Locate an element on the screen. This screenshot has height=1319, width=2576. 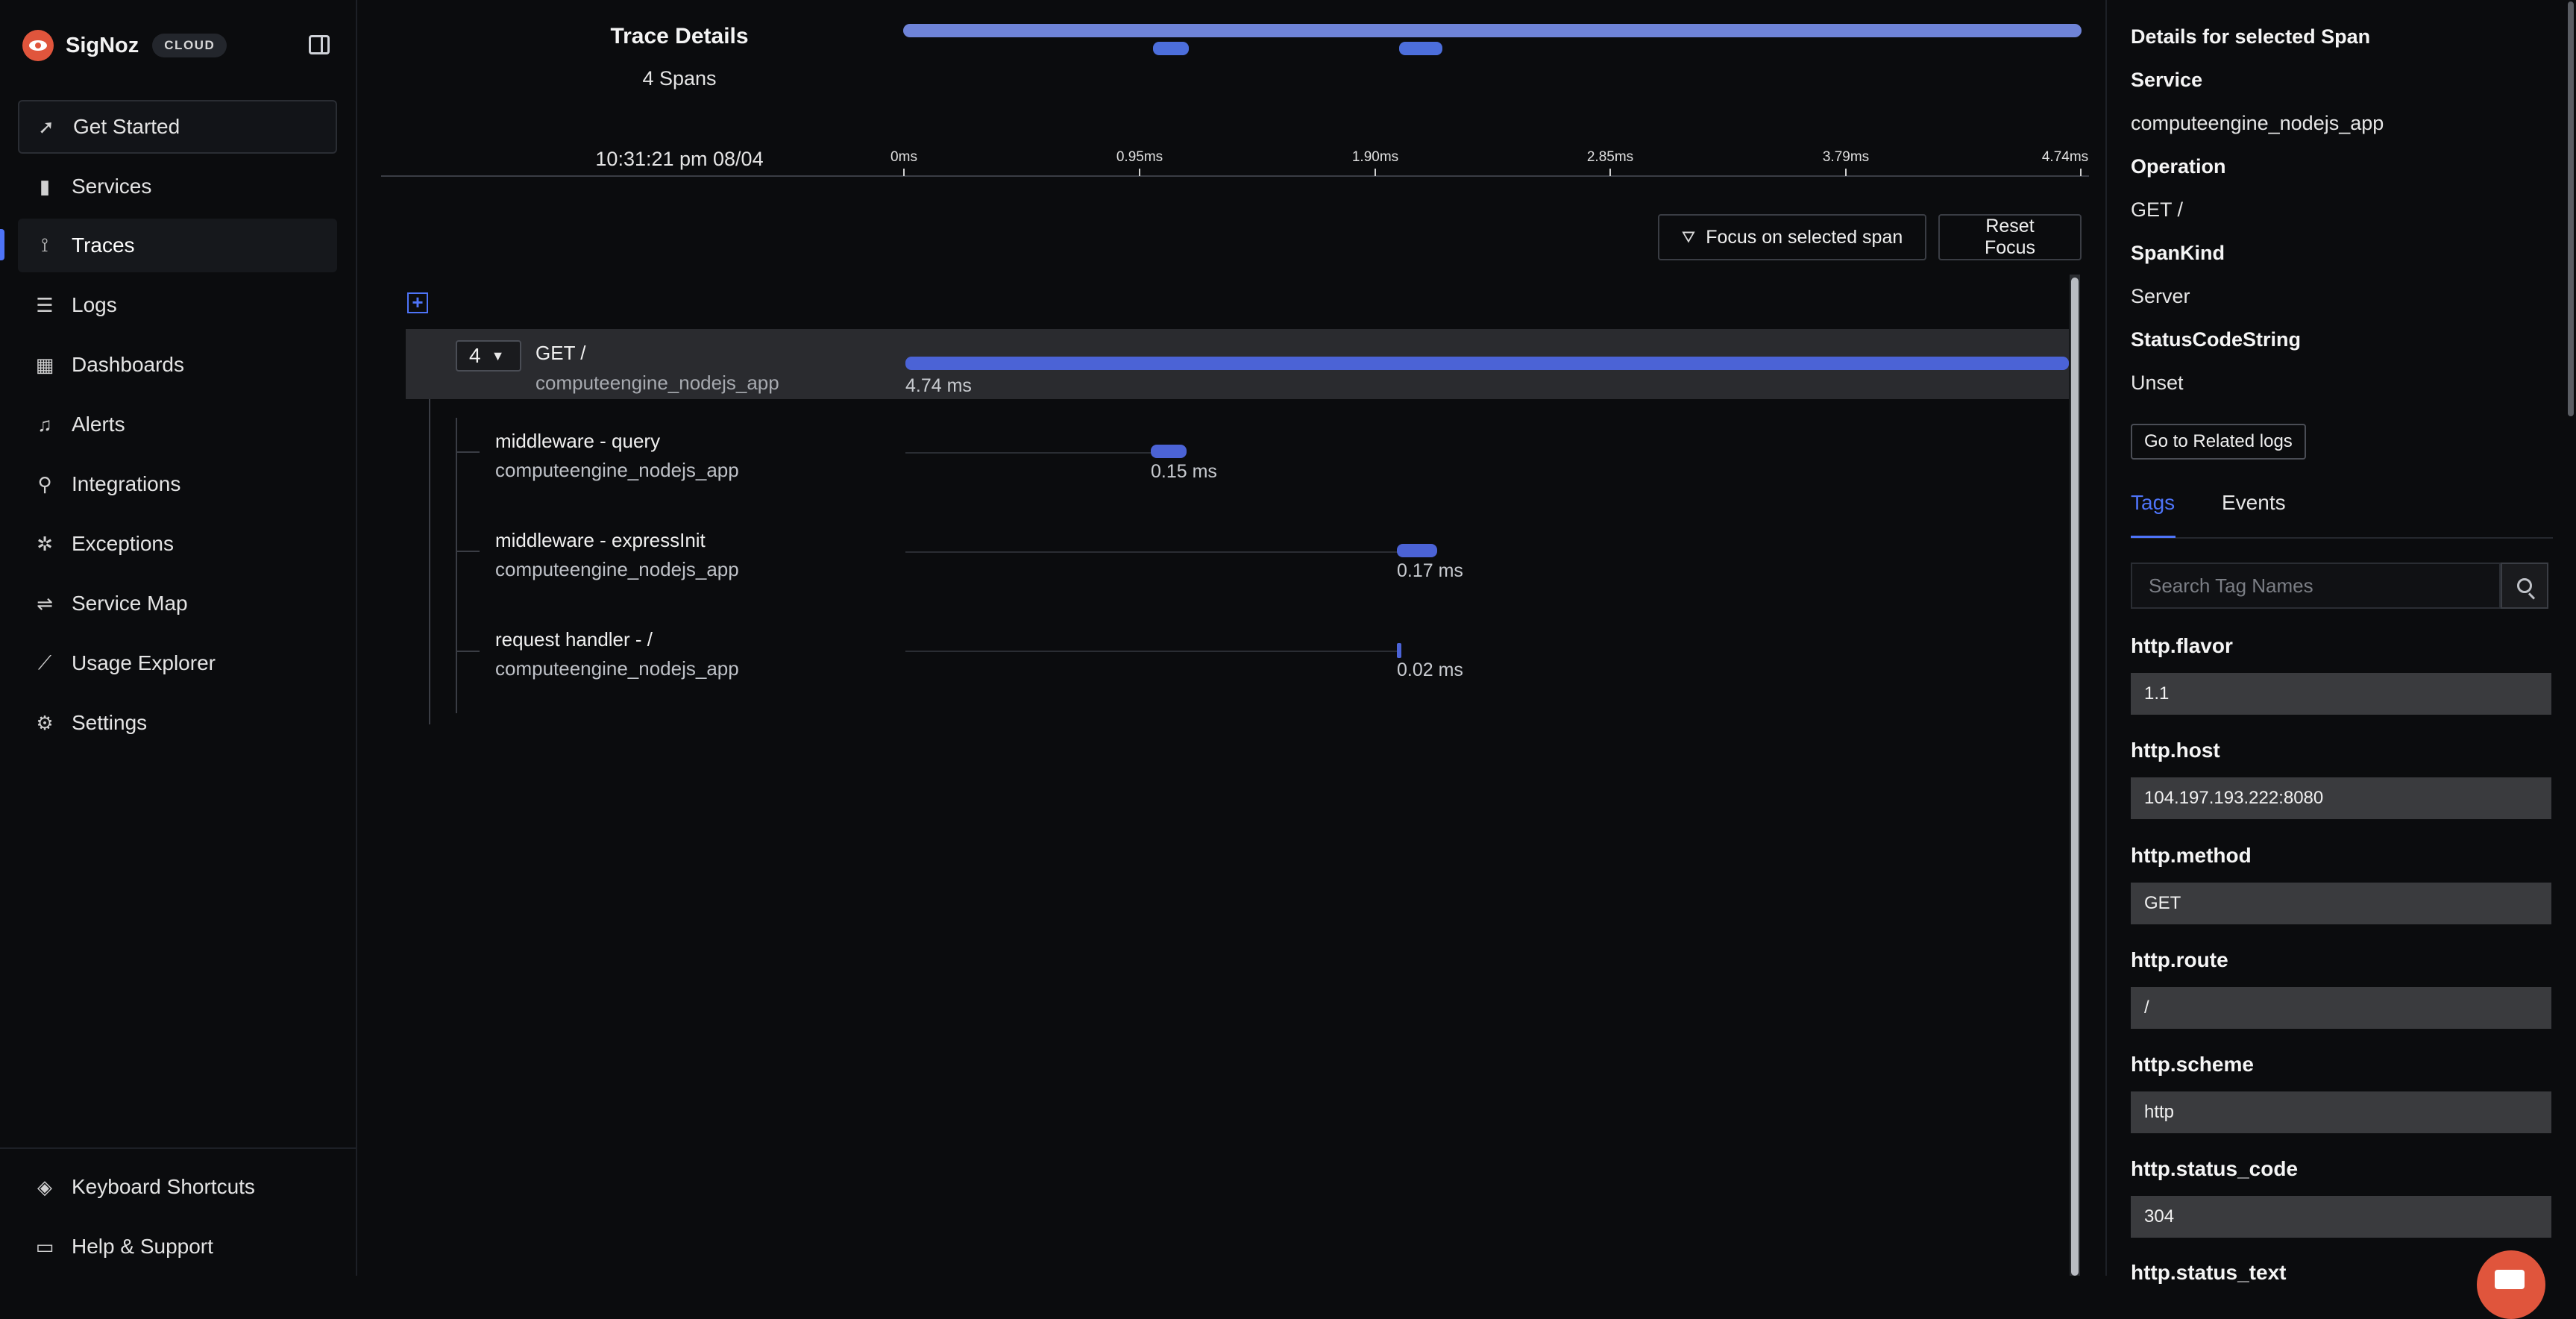
tag-value: http is located at coordinates (2341, 1112).